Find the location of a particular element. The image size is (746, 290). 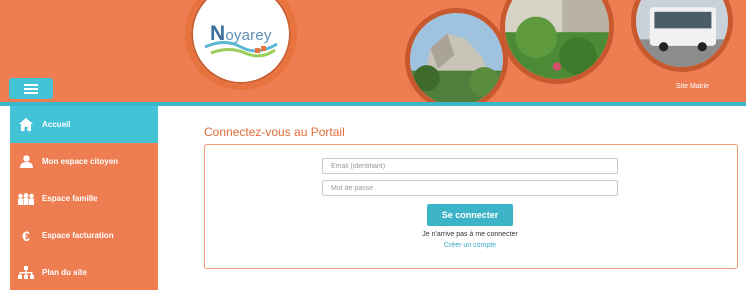

family-icon is located at coordinates (26, 198).